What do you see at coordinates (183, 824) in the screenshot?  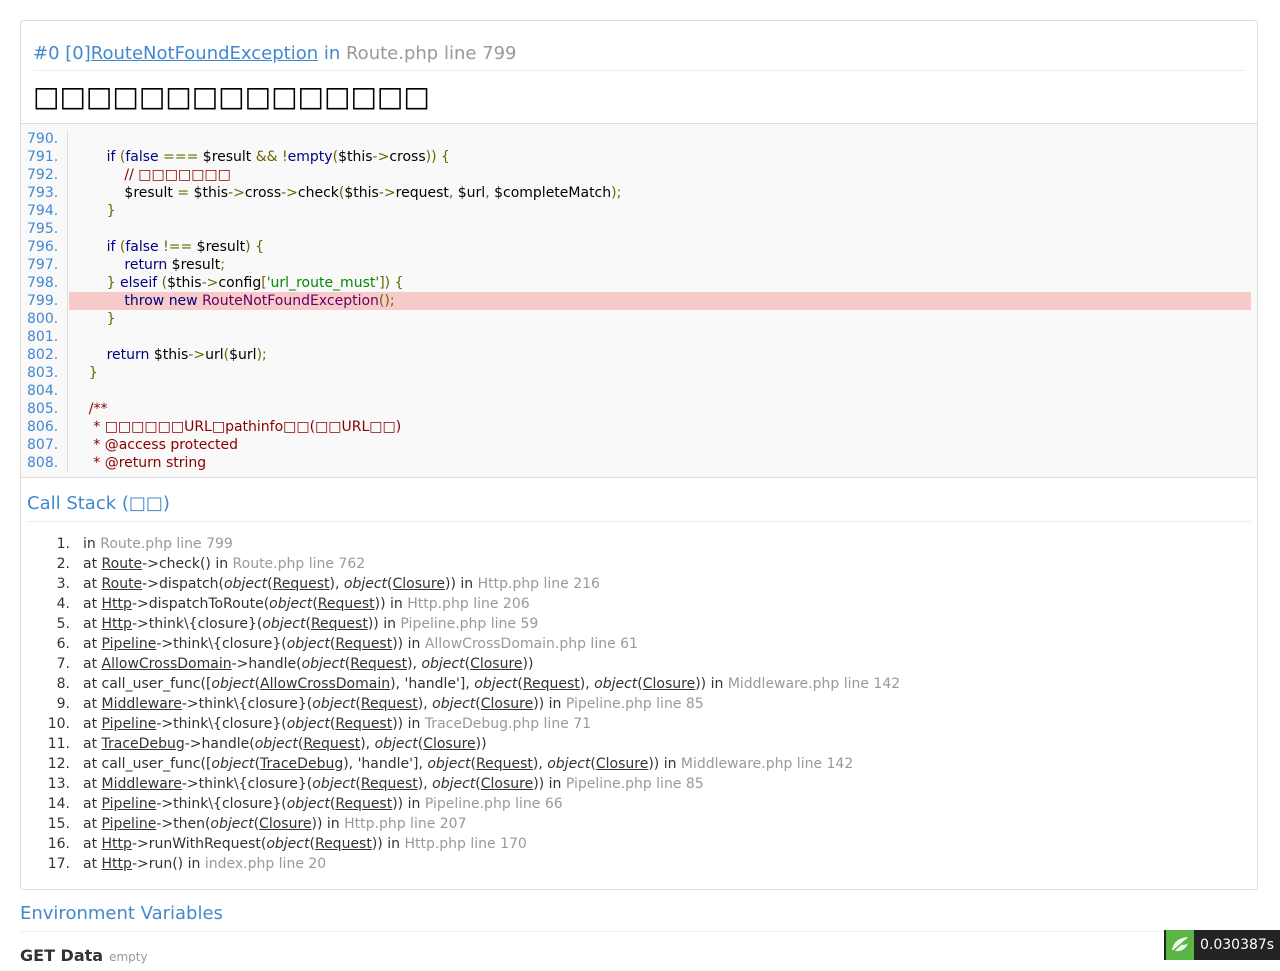 I see `call-stack-text: ->then(` at bounding box center [183, 824].